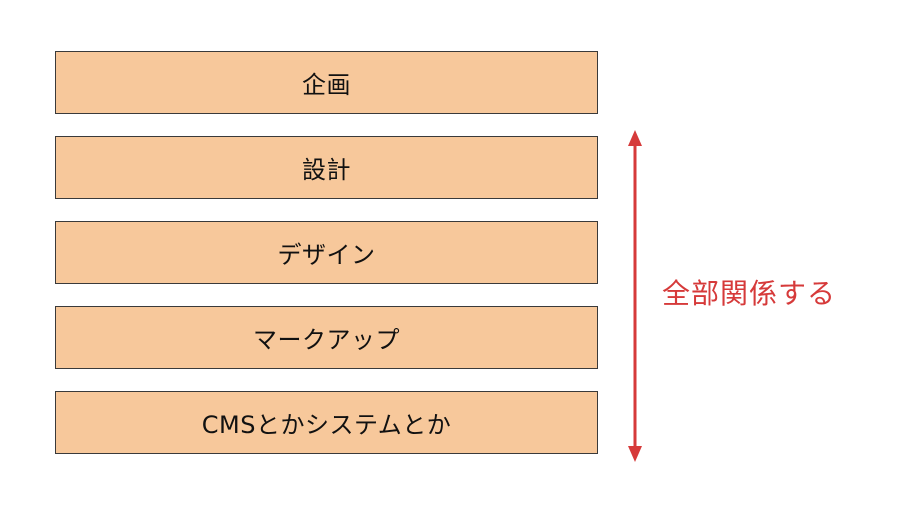  I want to click on step-label-design: デザイン, so click(326, 255).